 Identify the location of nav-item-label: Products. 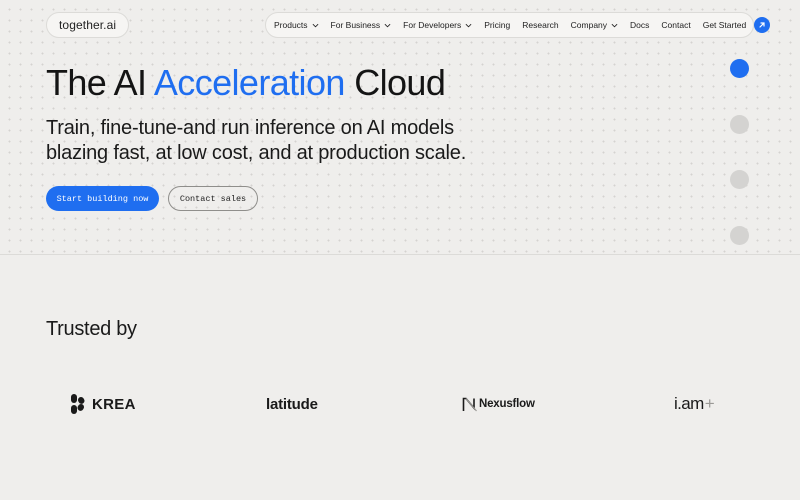
(291, 25).